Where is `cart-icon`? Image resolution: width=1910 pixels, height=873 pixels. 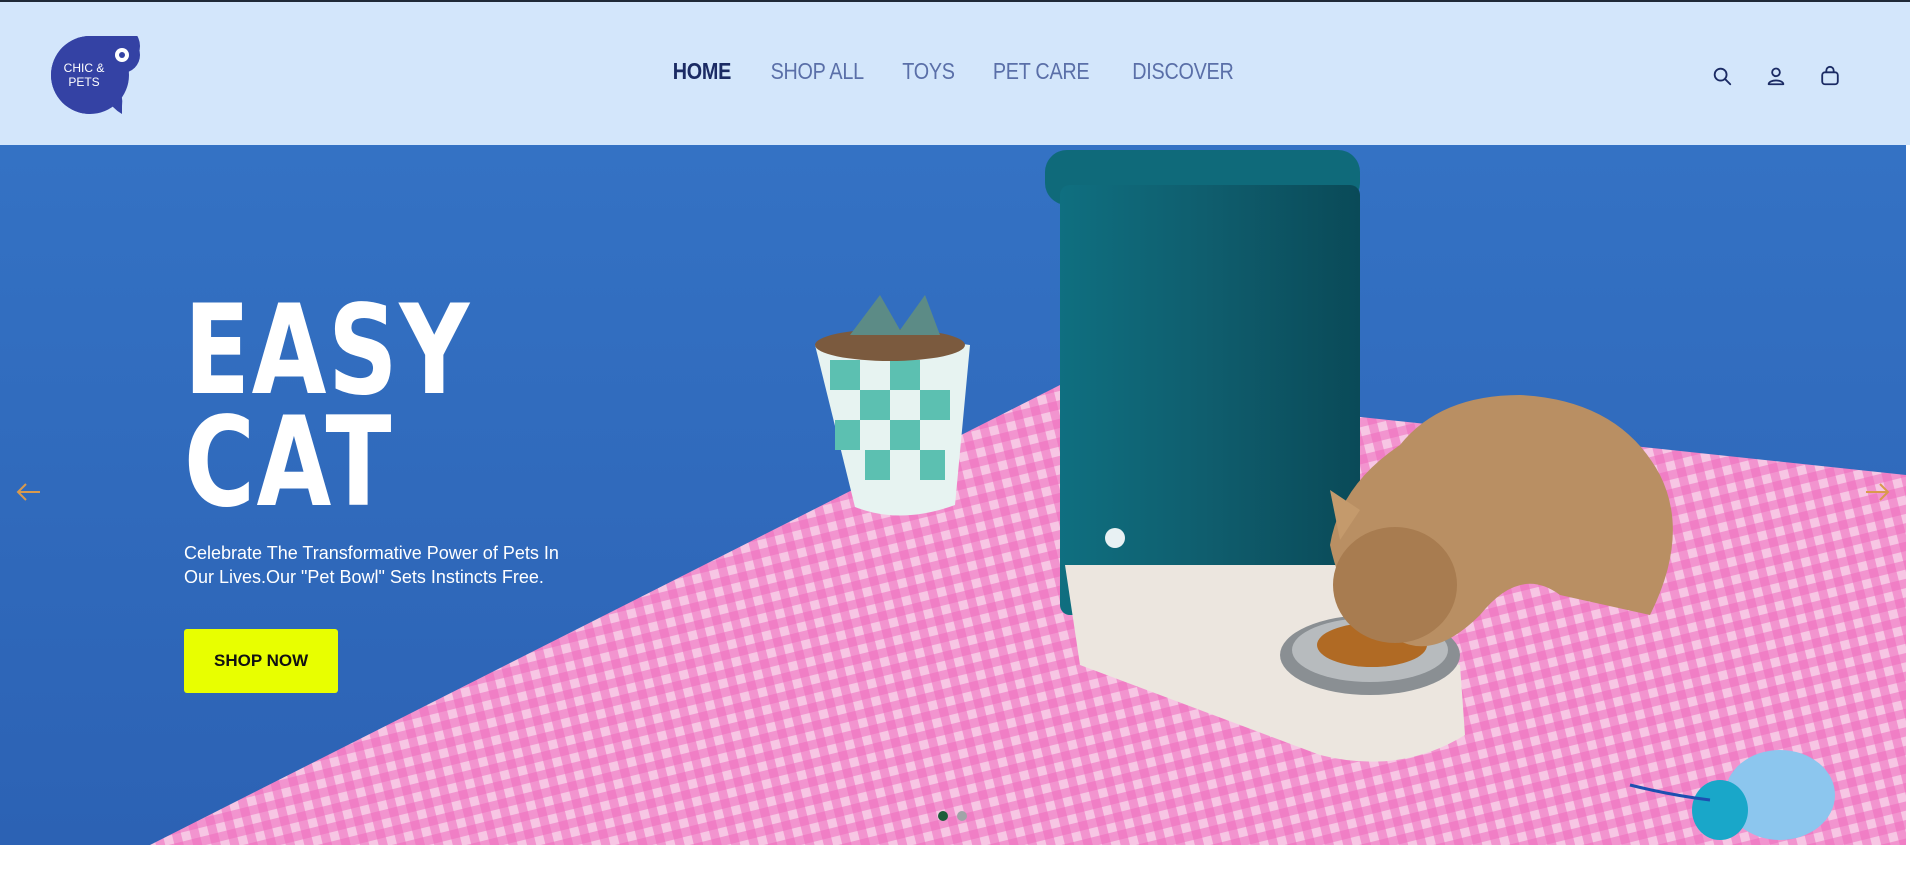
cart-icon is located at coordinates (1830, 75).